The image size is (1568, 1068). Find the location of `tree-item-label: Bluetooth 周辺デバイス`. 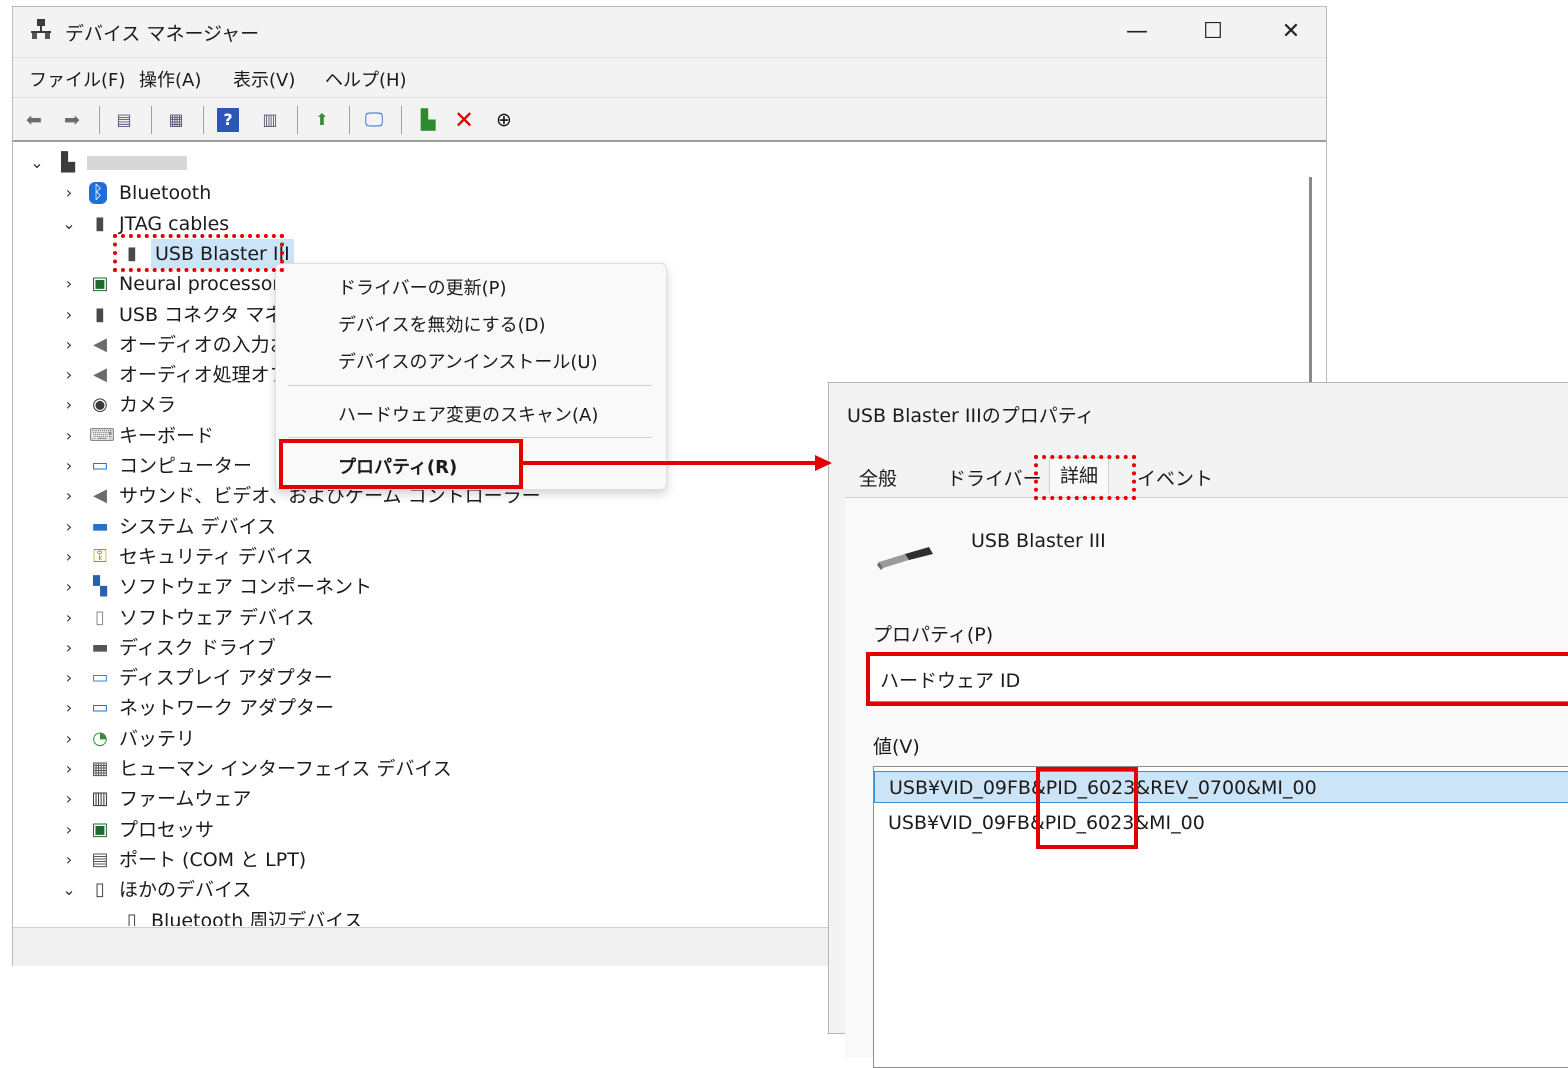

tree-item-label: Bluetooth 周辺デバイス is located at coordinates (257, 918).